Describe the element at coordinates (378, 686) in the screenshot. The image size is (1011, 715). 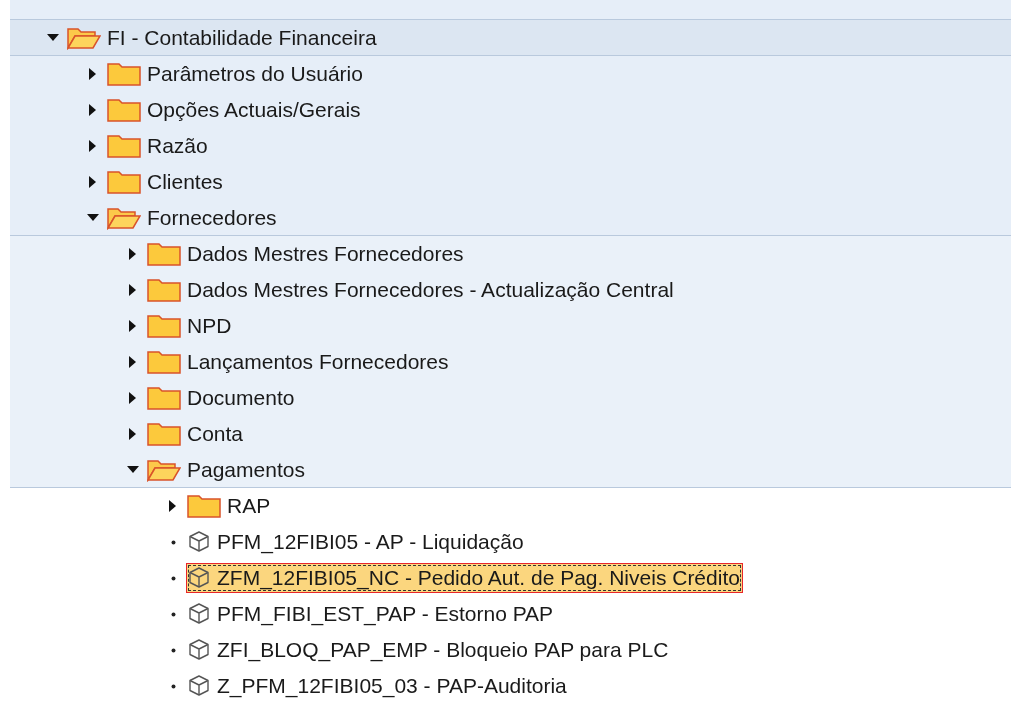
I see `tree-node: Z_PFM_12FIBI05_03 - PAP-Auditoria` at that location.